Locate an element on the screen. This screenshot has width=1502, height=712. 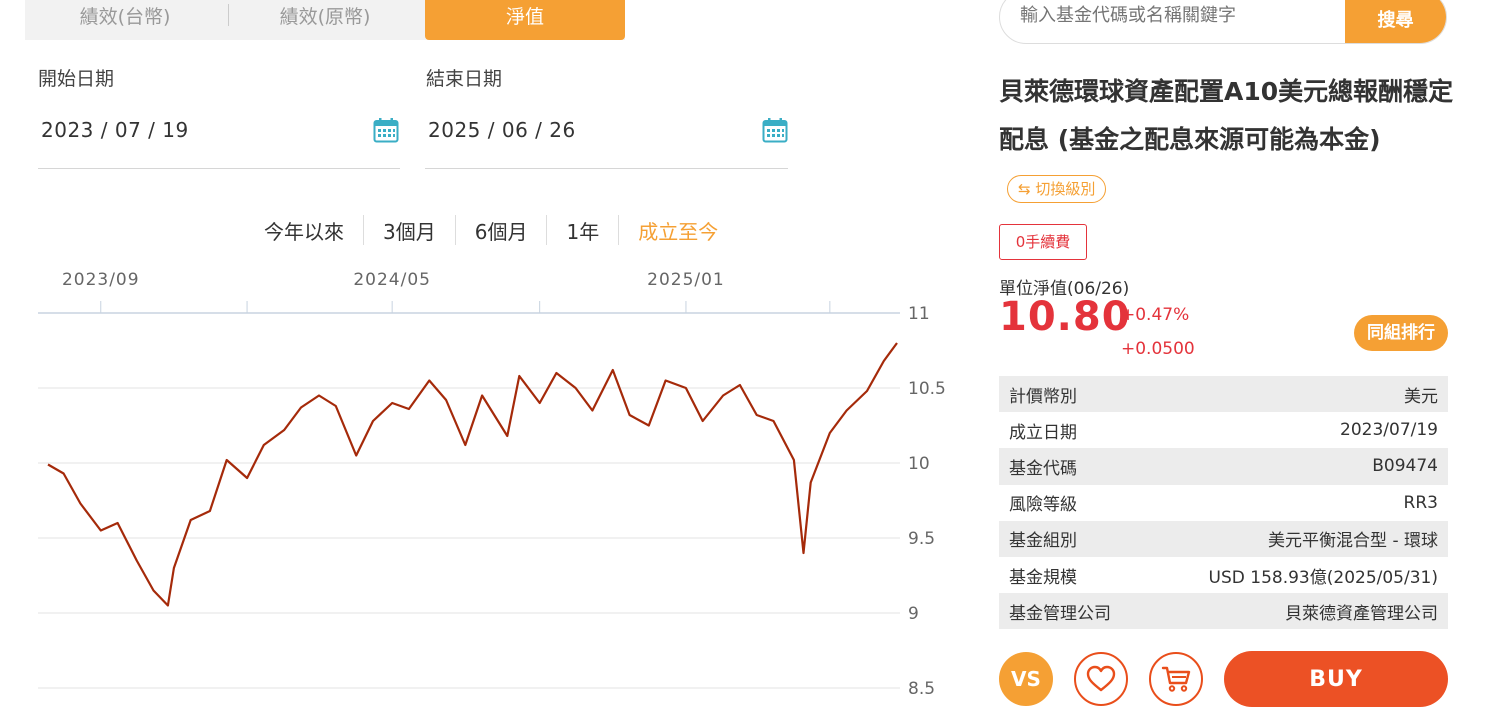
search-button: 搜尋 is located at coordinates (1395, 21).